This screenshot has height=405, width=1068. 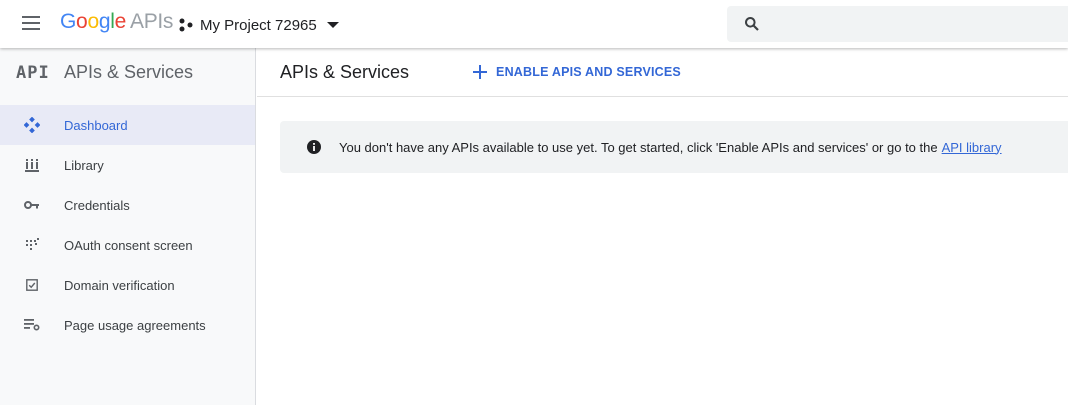 What do you see at coordinates (332, 25) in the screenshot?
I see `dropdown-arrow-icon` at bounding box center [332, 25].